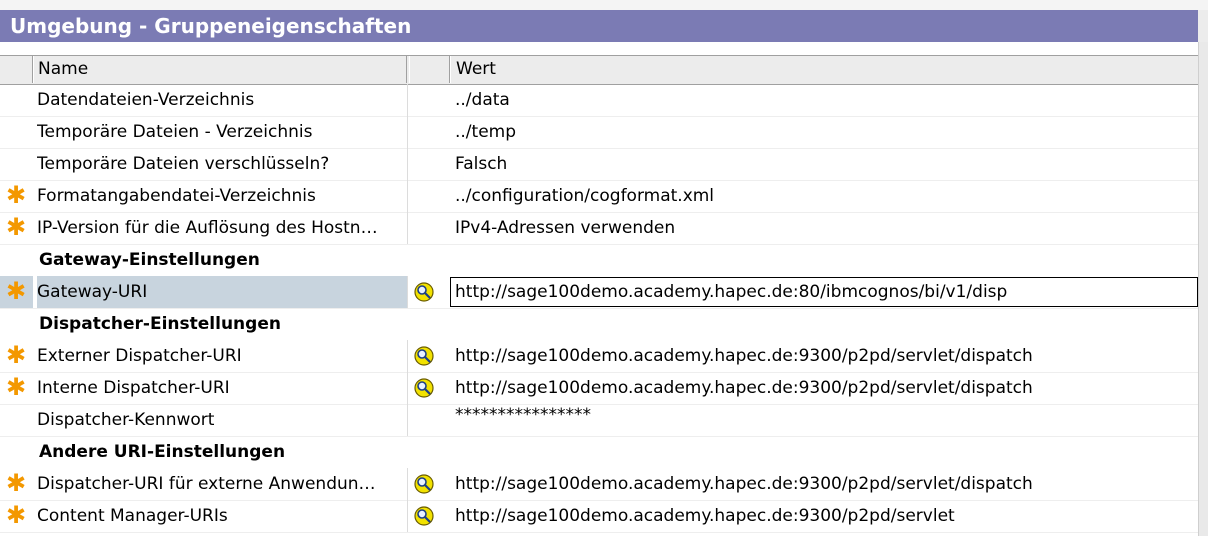 This screenshot has height=536, width=1208. Describe the element at coordinates (523, 415) in the screenshot. I see `password-value: ****************` at that location.